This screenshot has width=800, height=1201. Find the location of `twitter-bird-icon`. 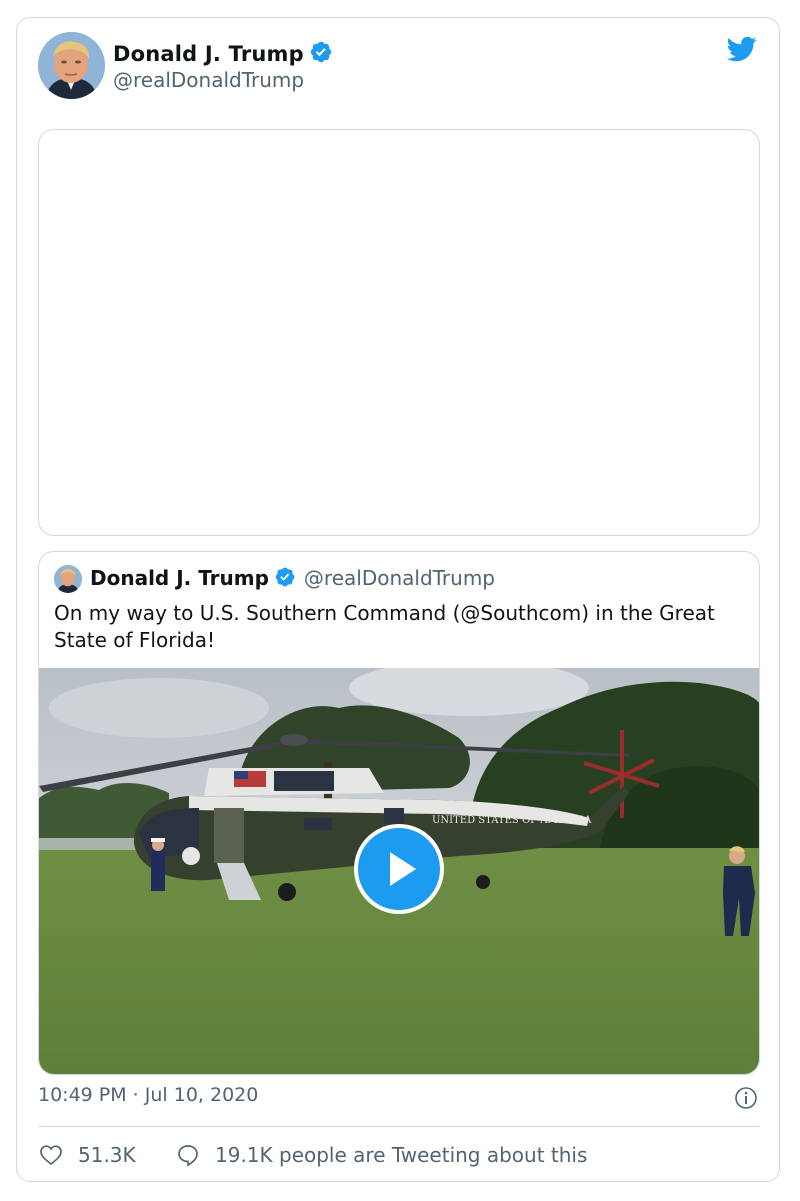

twitter-bird-icon is located at coordinates (742, 49).